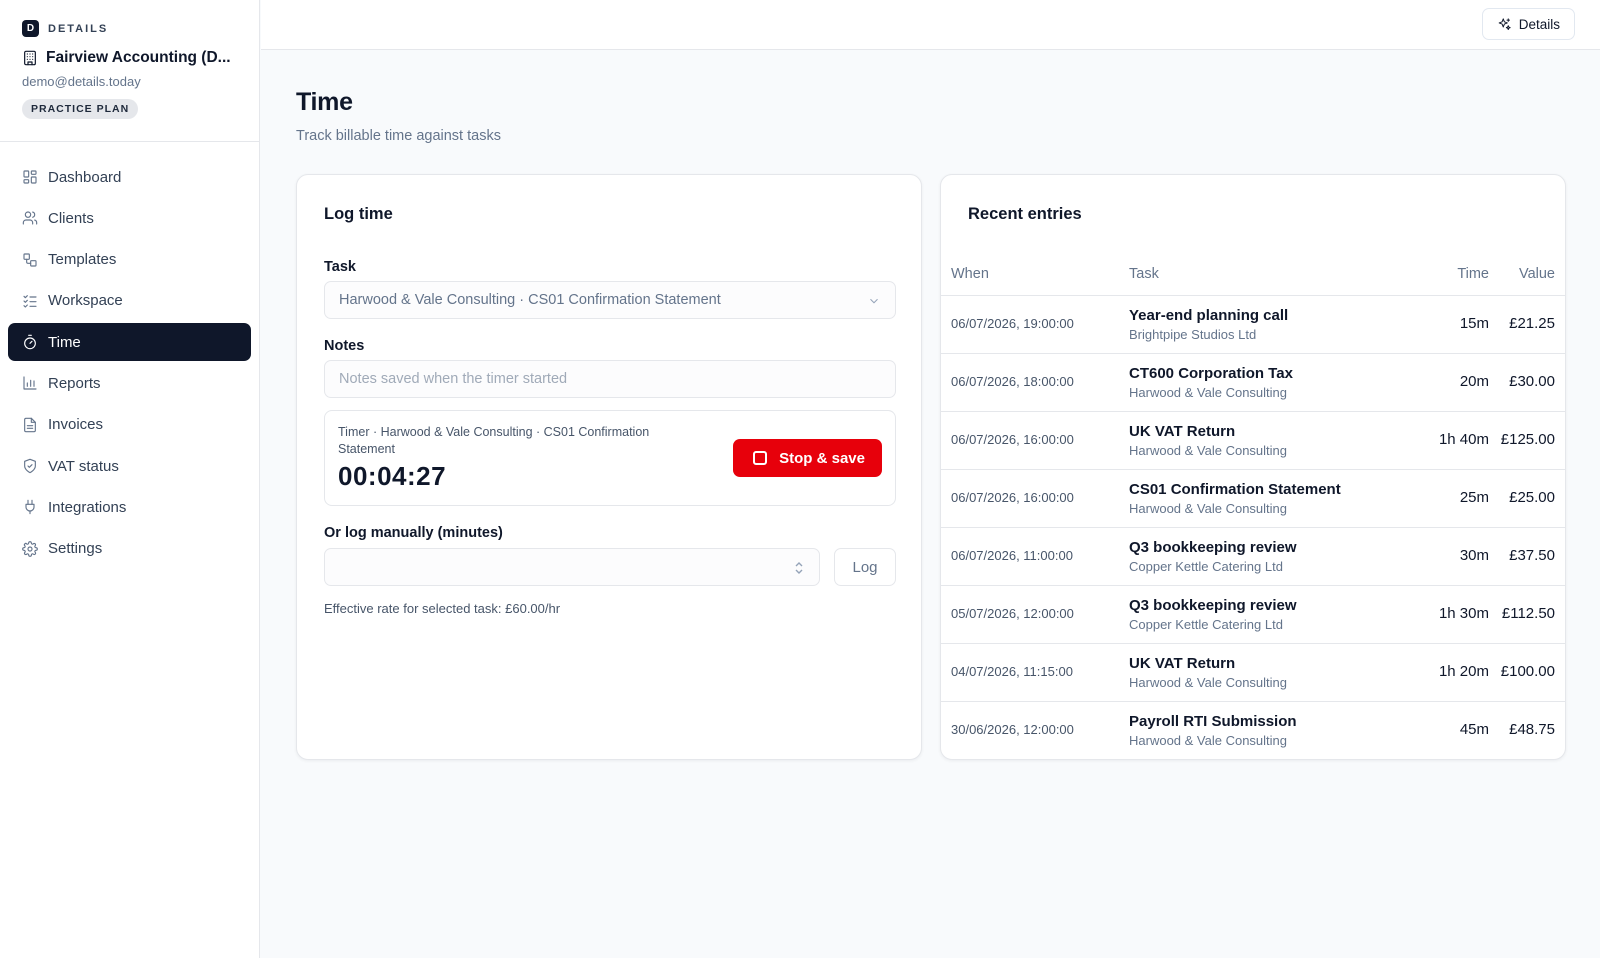  I want to click on sidebar-item-label: Reports, so click(74, 383).